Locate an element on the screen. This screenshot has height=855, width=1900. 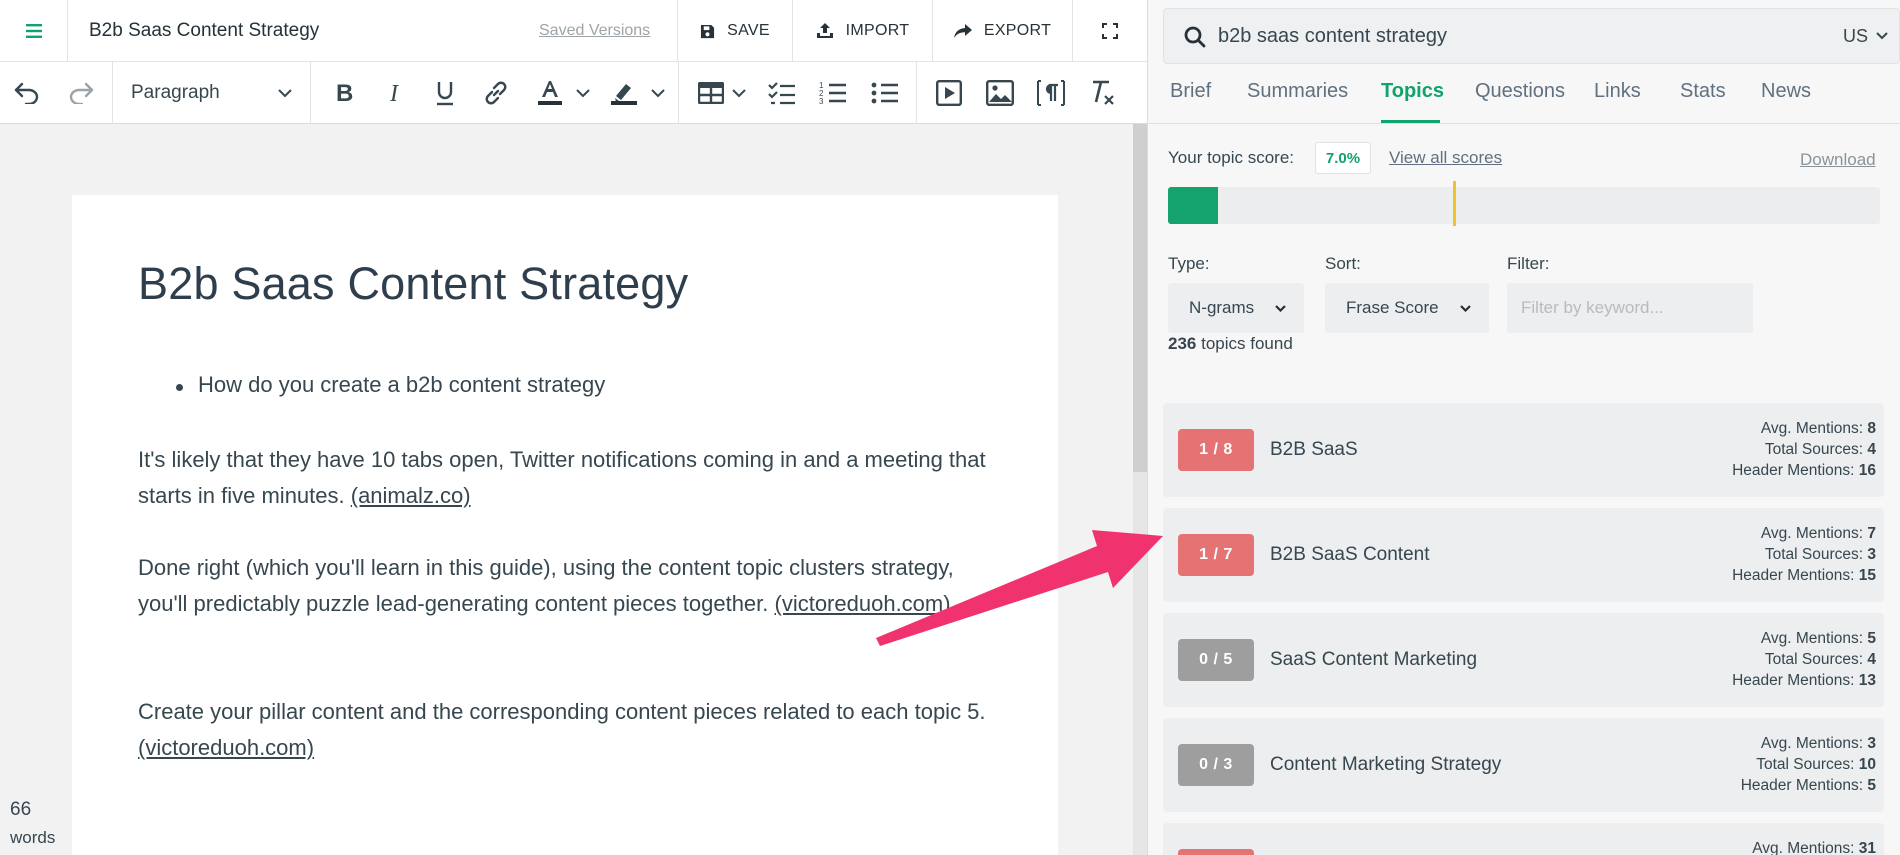
text-color-dropdown is located at coordinates (583, 93).